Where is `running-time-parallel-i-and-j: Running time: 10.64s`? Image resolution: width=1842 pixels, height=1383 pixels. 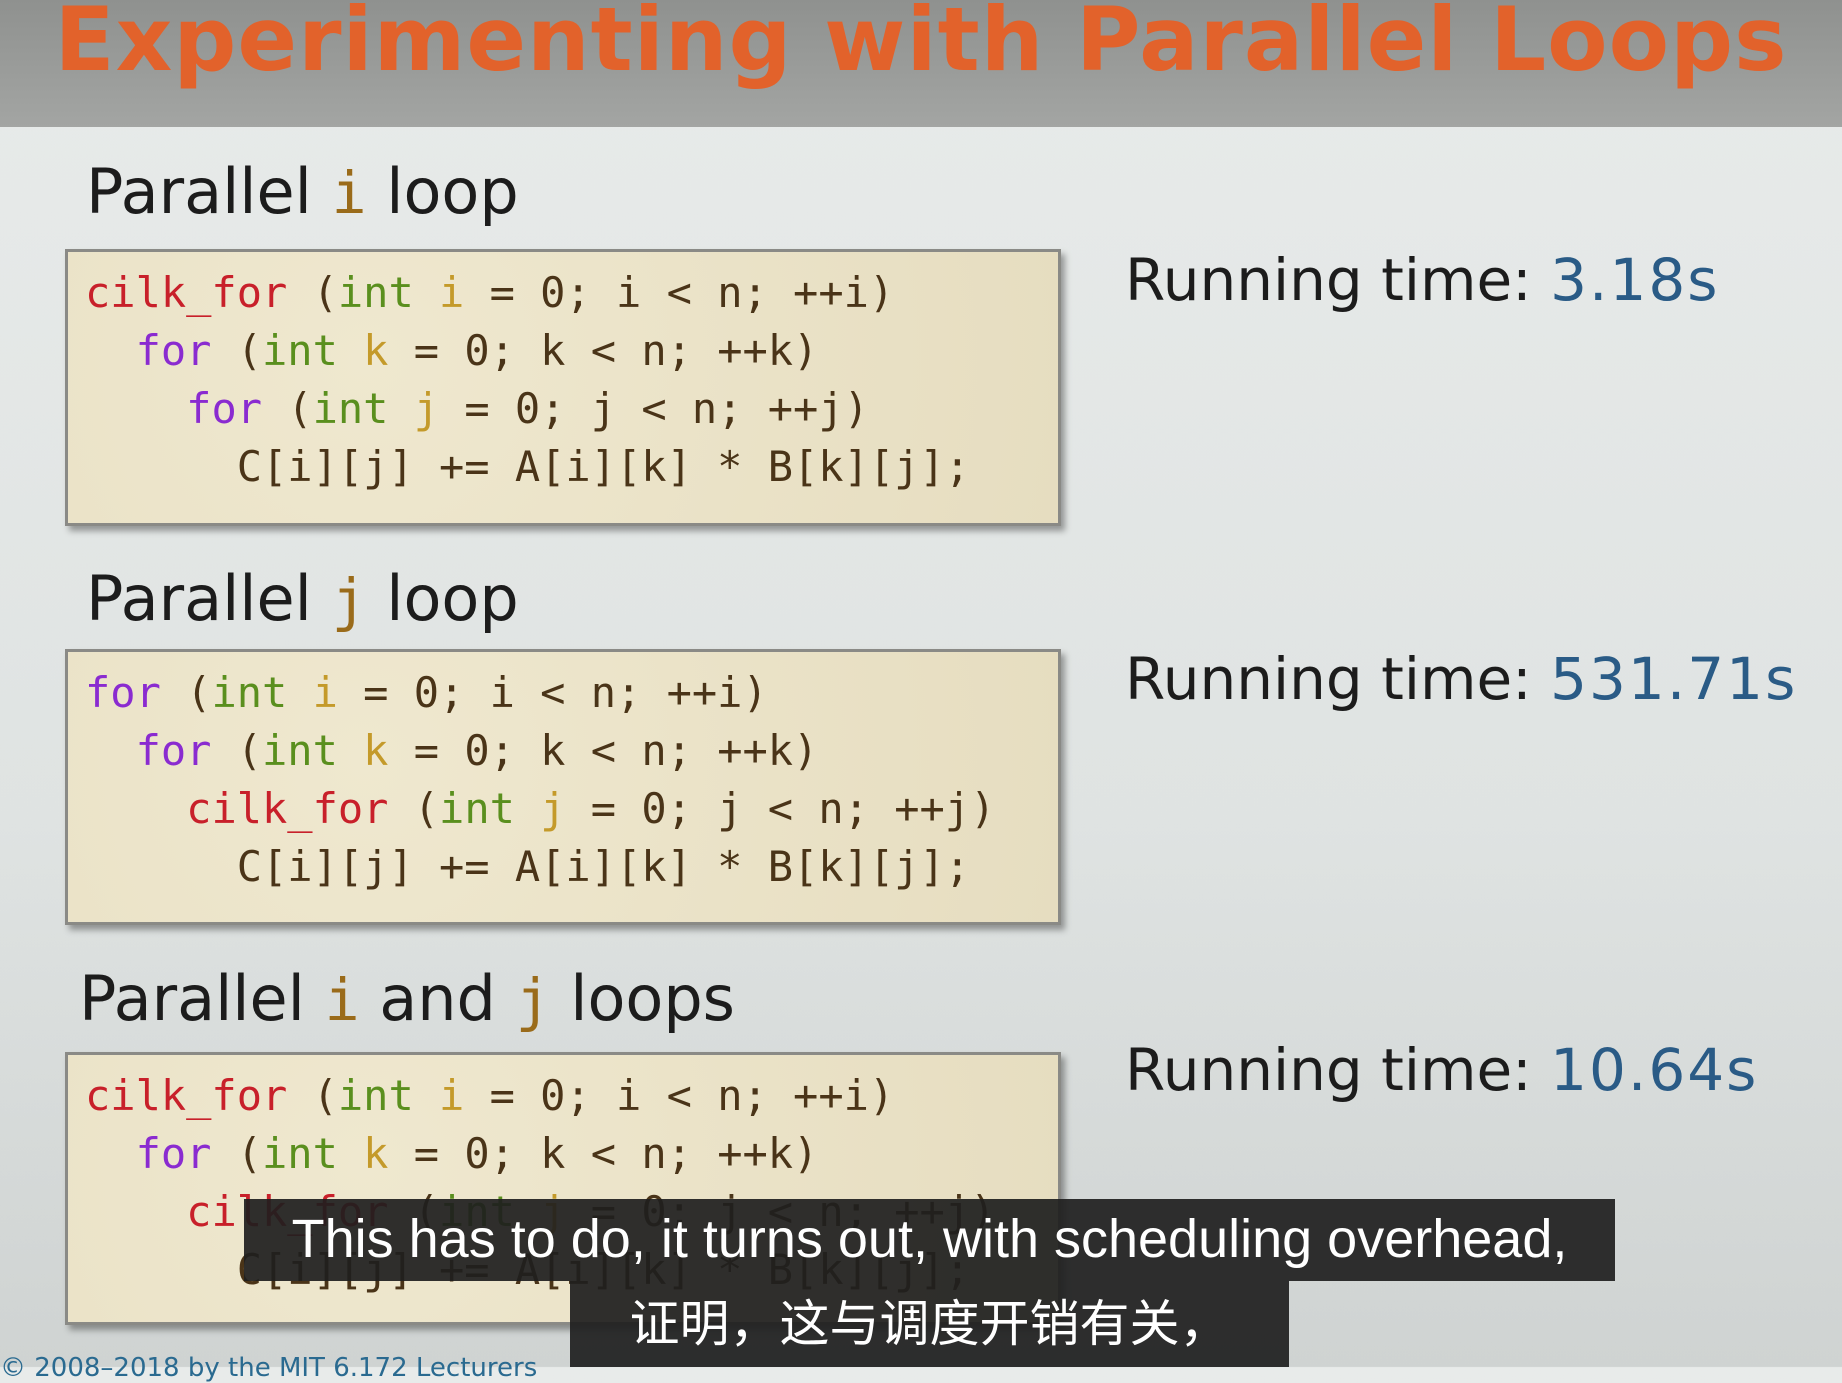
running-time-parallel-i-and-j: Running time: 10.64s is located at coordinates (1441, 1070).